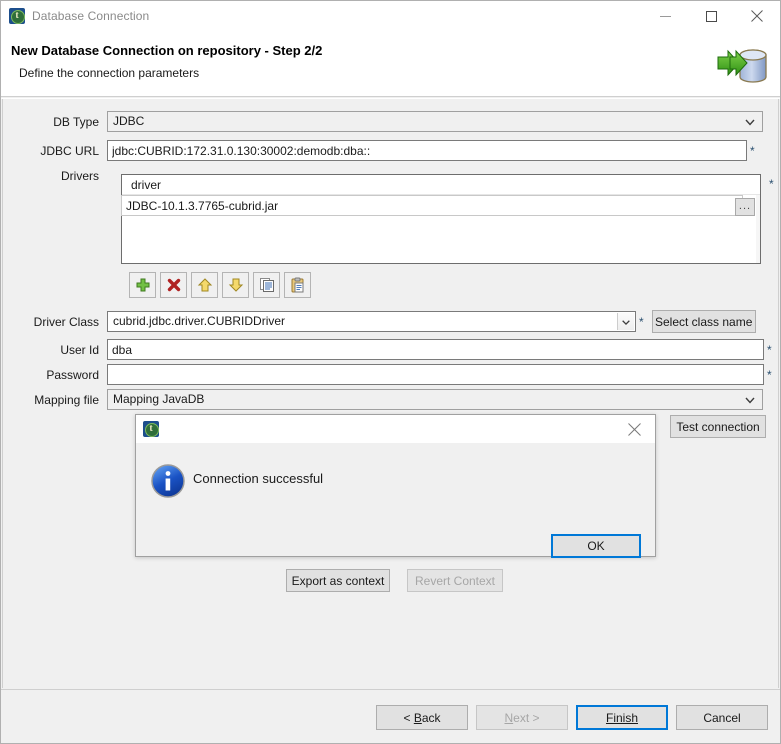 This screenshot has width=781, height=744. Describe the element at coordinates (173, 285) in the screenshot. I see `remove-driver-button` at that location.